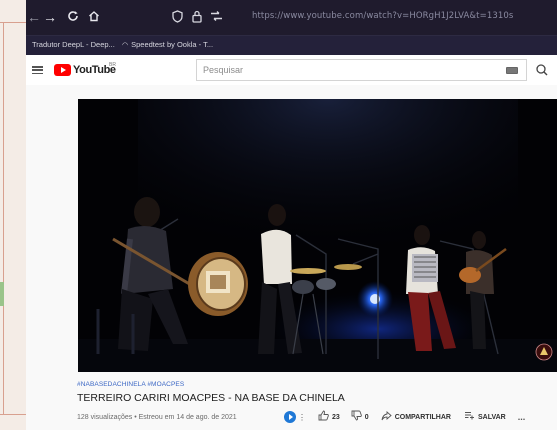 The width and height of the screenshot is (557, 430). I want to click on share-label: COMPARTILHAR, so click(422, 417).